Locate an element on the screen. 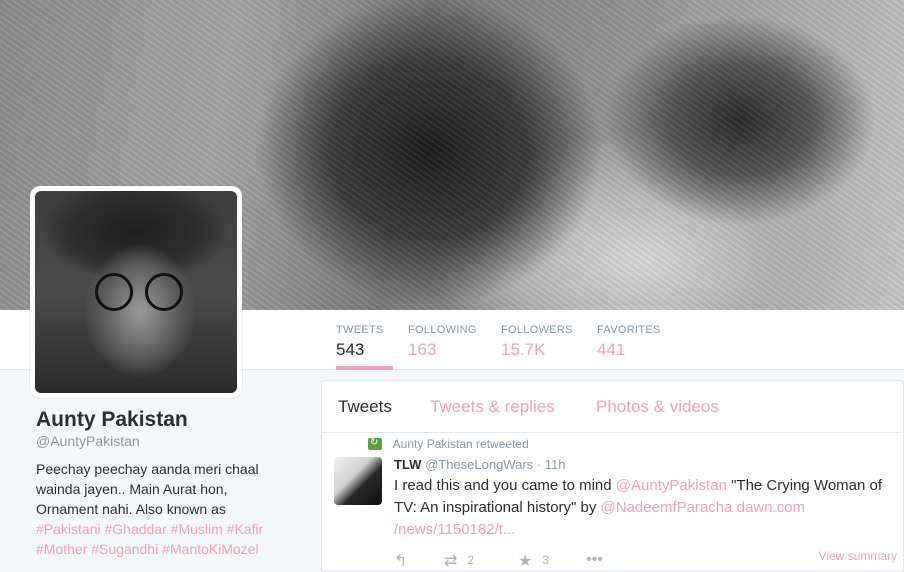 This screenshot has height=572, width=904. hashtag-link: #Mother is located at coordinates (61, 549).